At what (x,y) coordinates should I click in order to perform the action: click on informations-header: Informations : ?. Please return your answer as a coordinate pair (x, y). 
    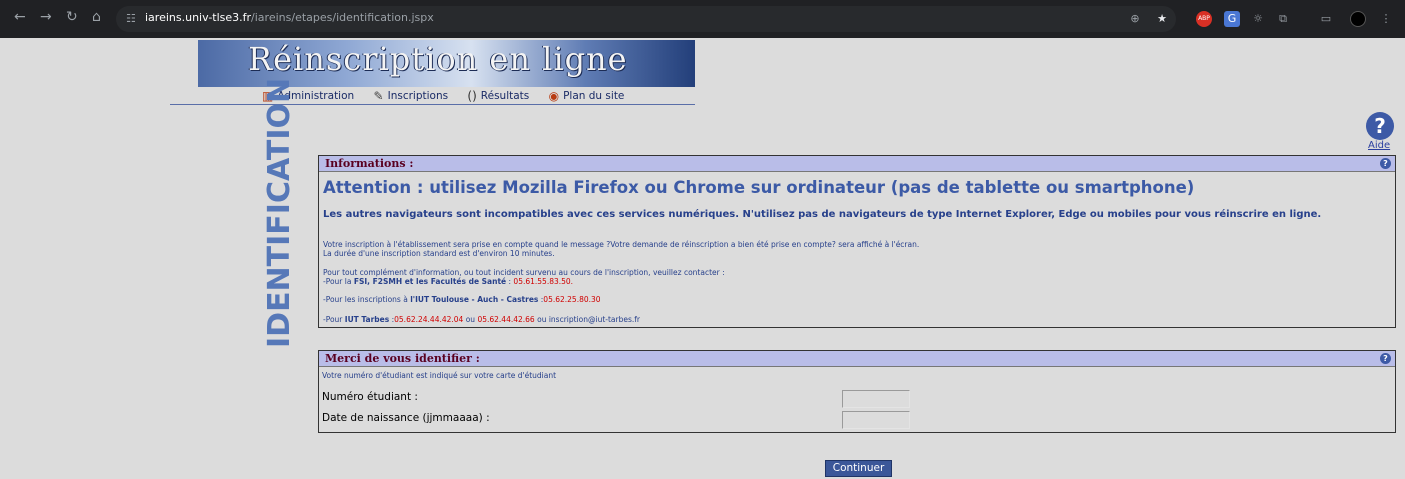
    Looking at the image, I should click on (857, 164).